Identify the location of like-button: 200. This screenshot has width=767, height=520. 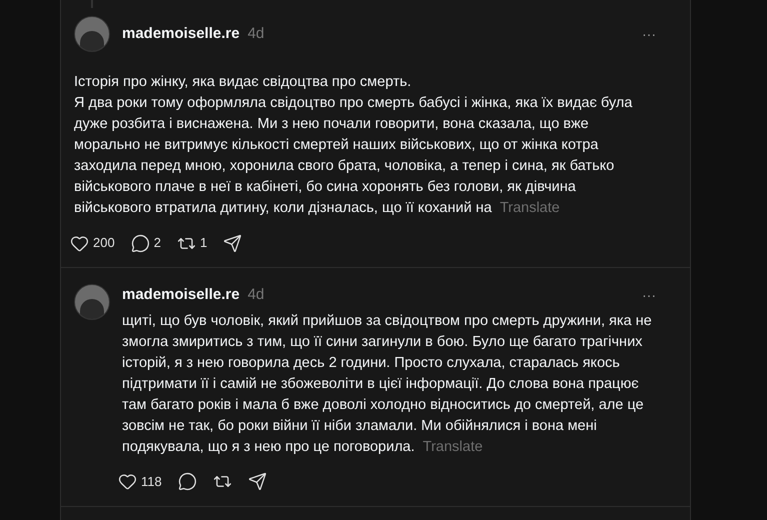
(98, 243).